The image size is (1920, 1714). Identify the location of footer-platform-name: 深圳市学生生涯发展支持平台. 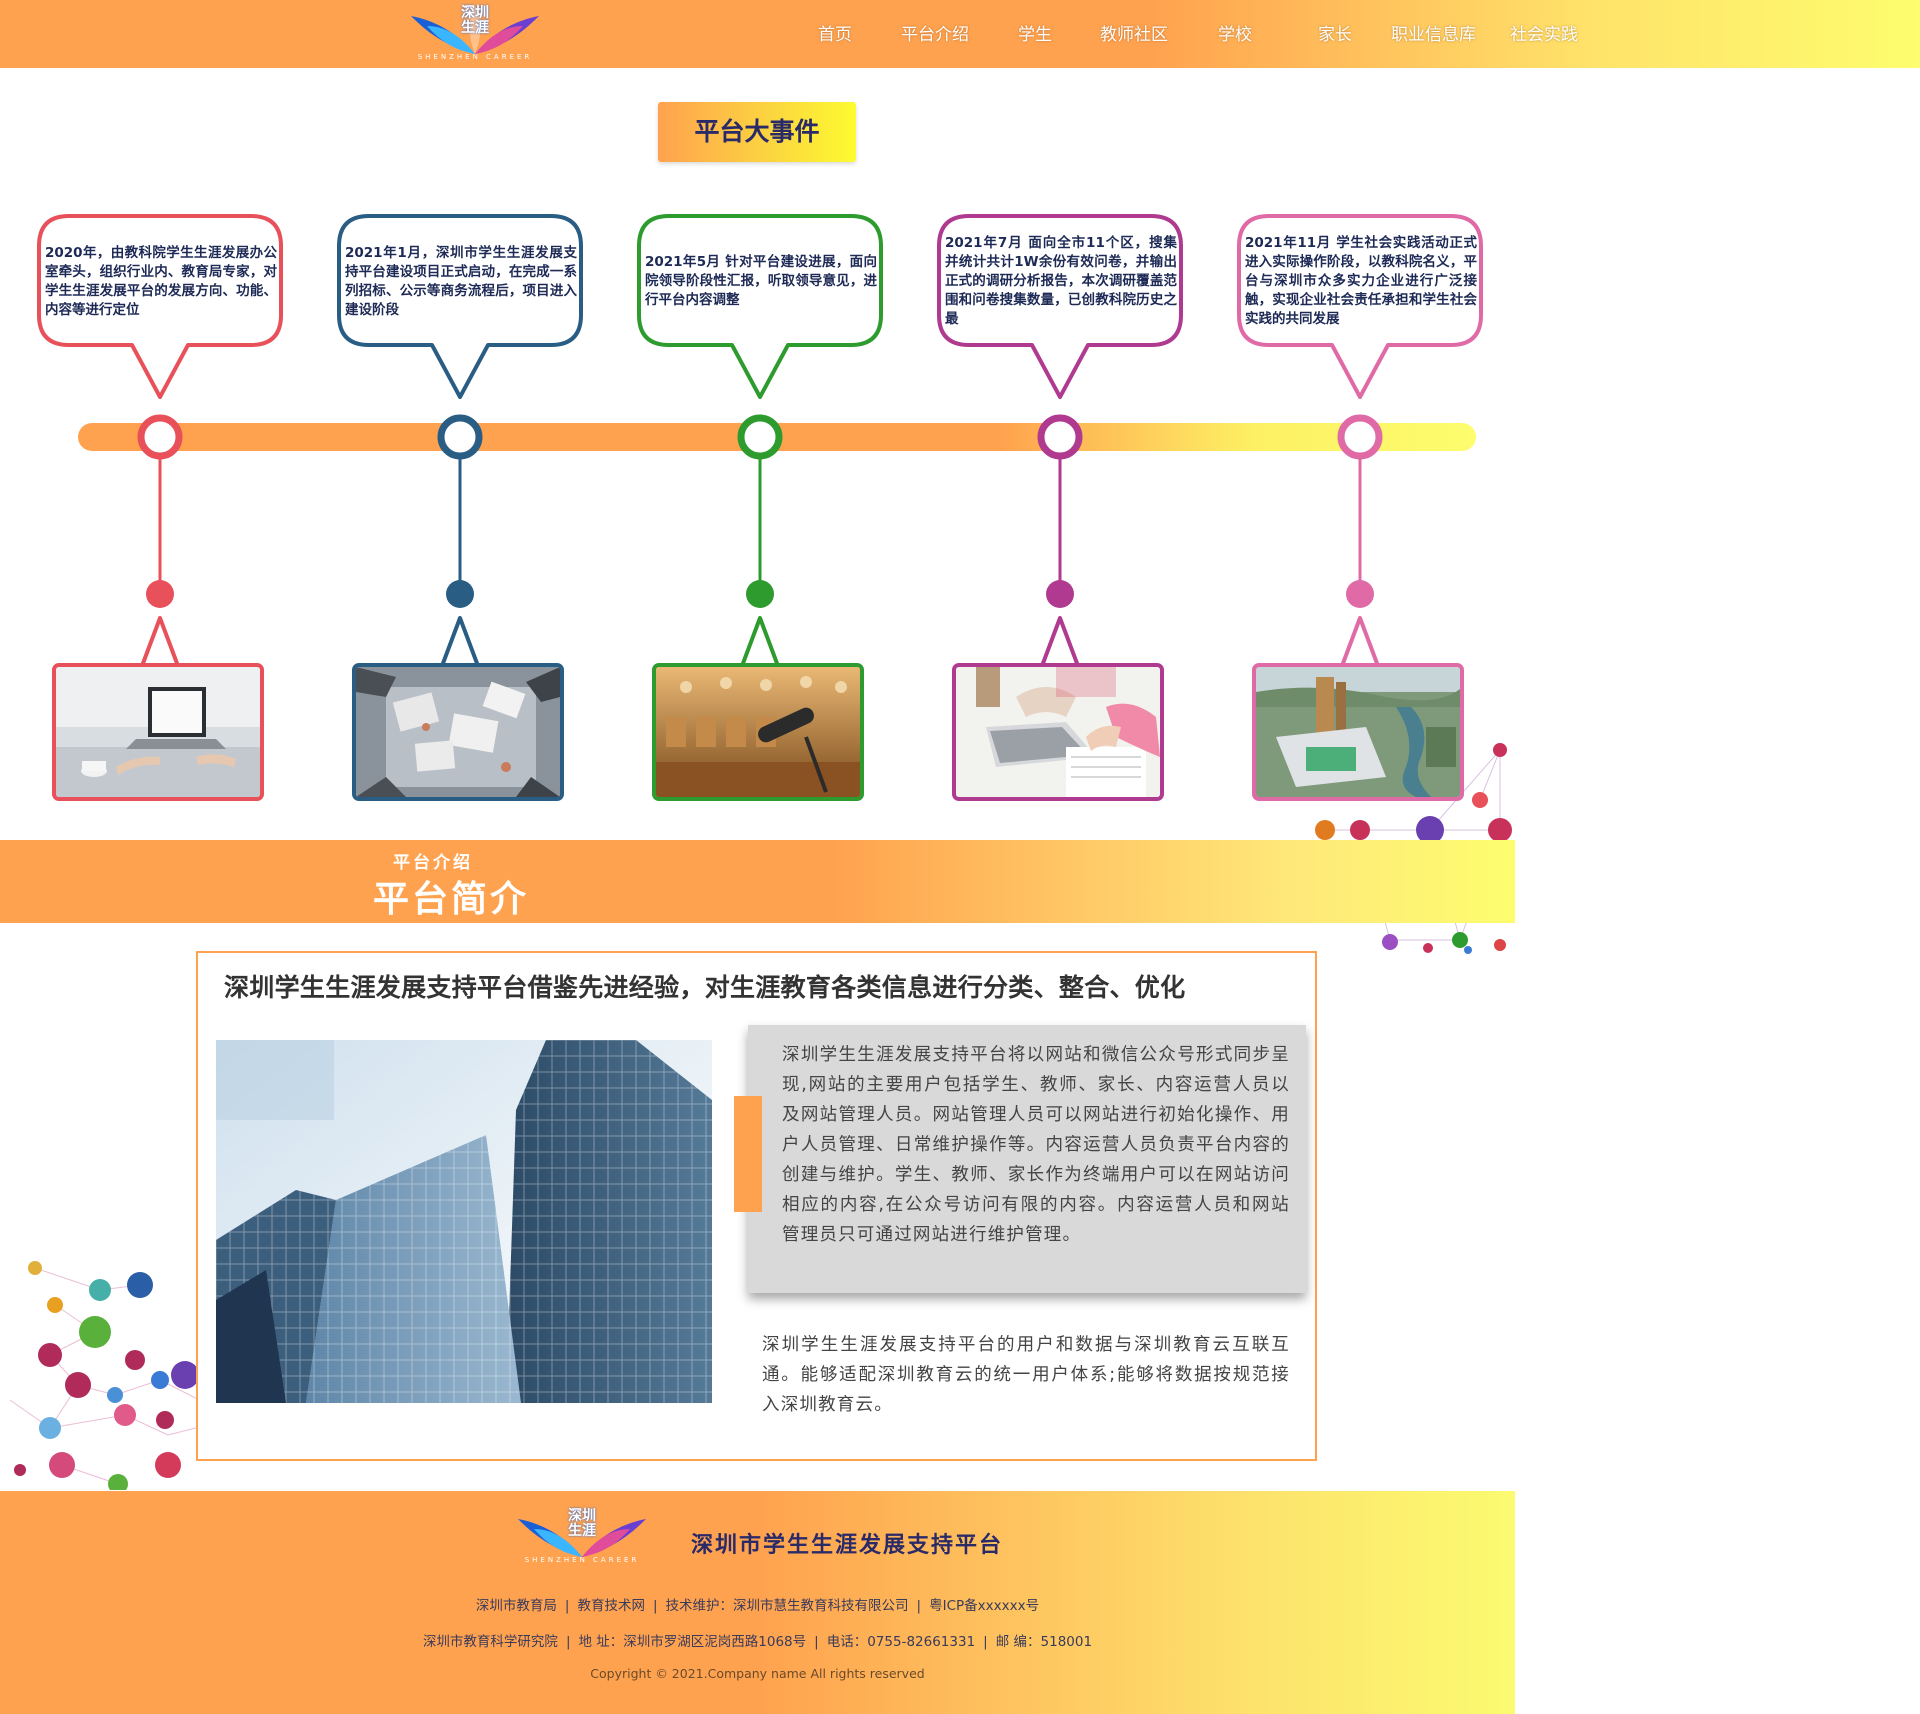
(847, 1545).